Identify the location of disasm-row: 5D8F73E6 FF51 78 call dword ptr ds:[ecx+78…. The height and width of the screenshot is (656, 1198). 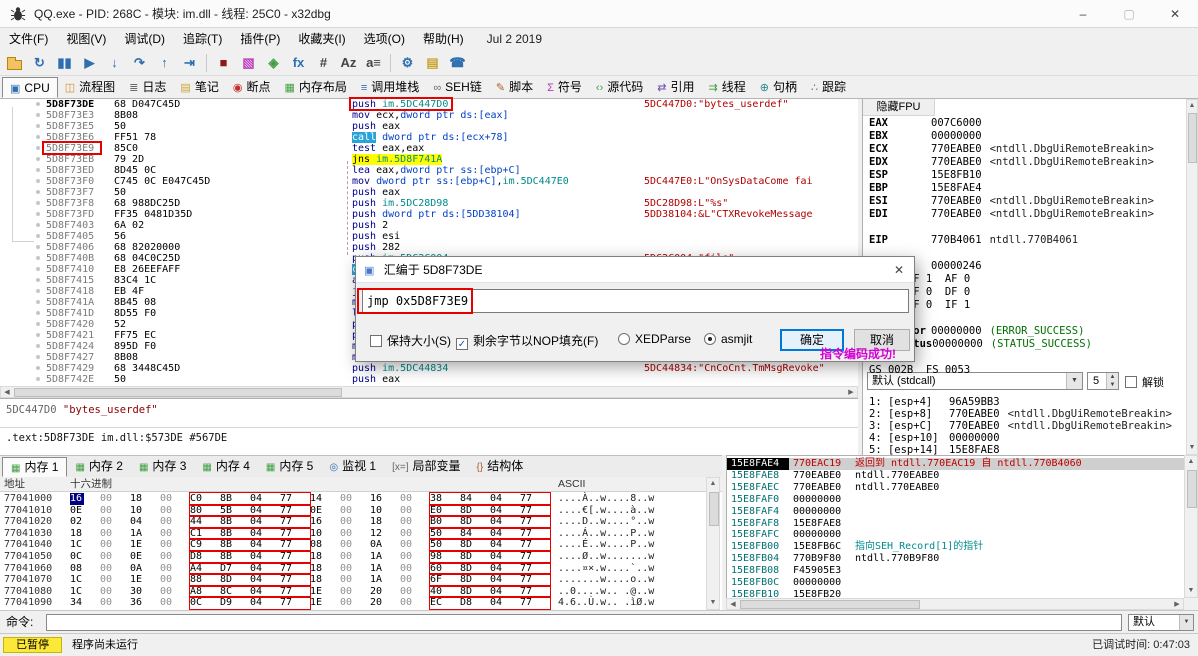
(429, 137).